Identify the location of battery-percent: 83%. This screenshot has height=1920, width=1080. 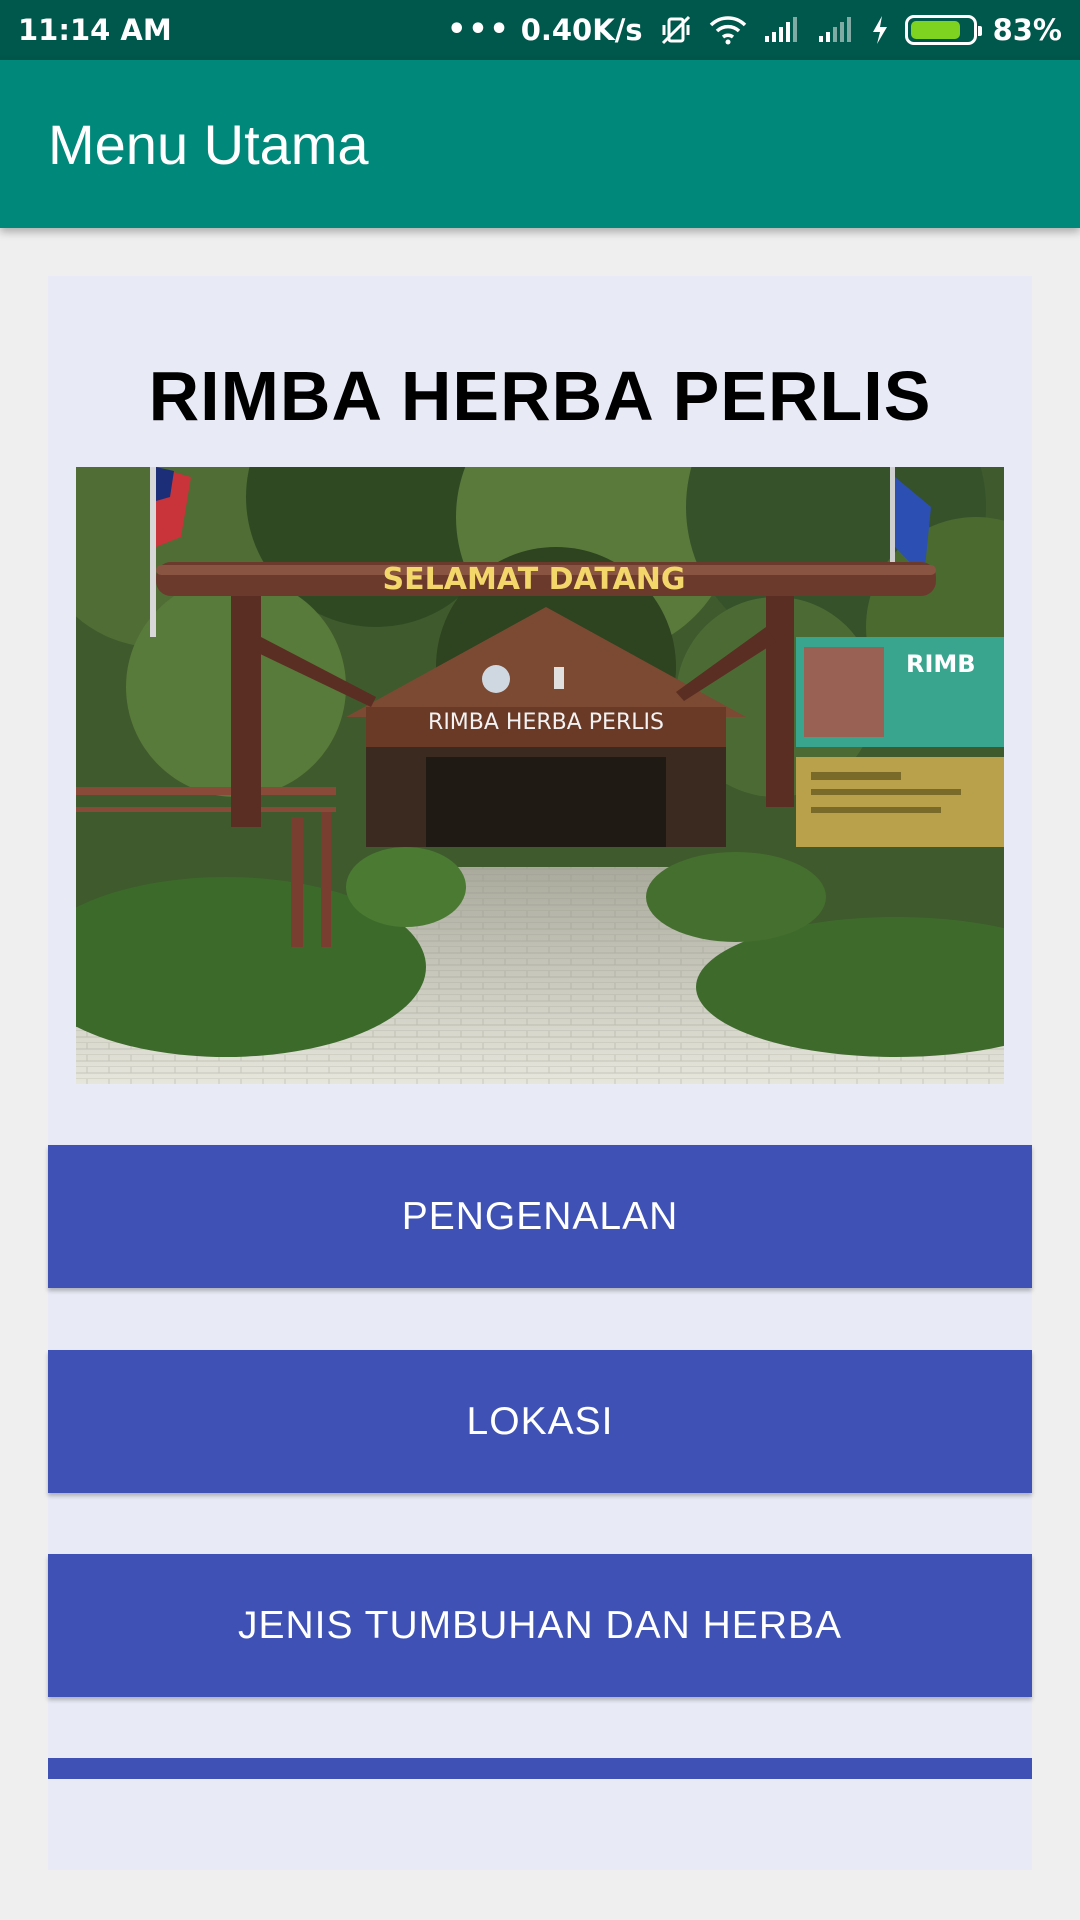
(1027, 30).